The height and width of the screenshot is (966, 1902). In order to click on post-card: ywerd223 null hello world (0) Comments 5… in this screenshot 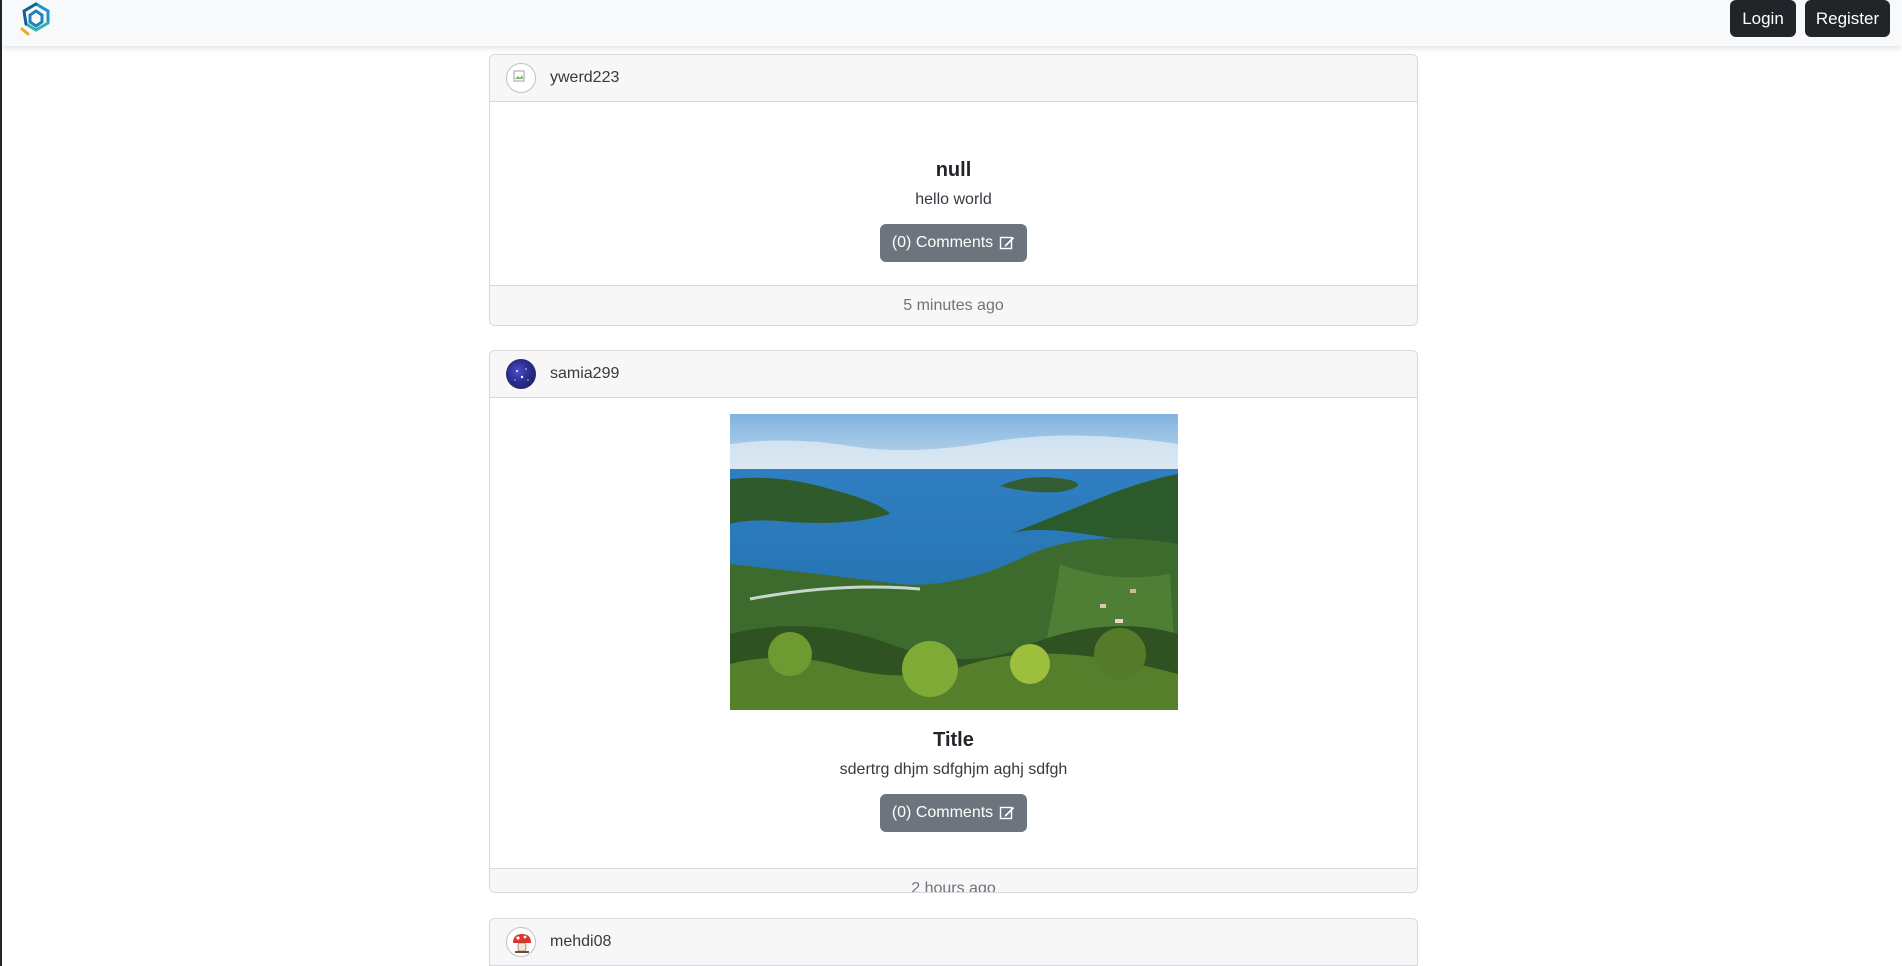, I will do `click(953, 190)`.